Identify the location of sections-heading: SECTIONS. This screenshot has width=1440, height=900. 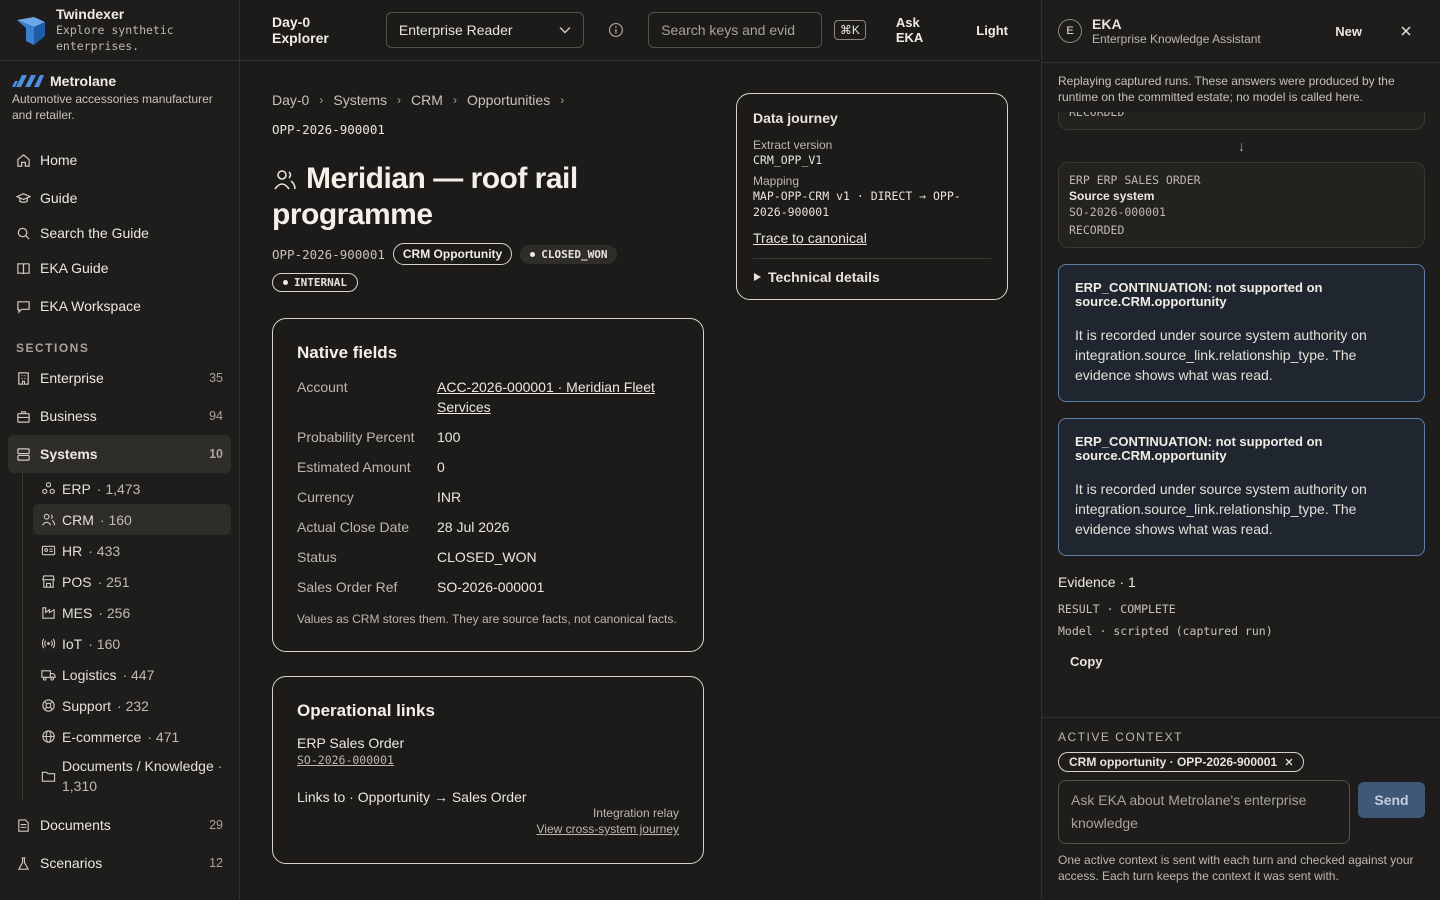
(53, 348).